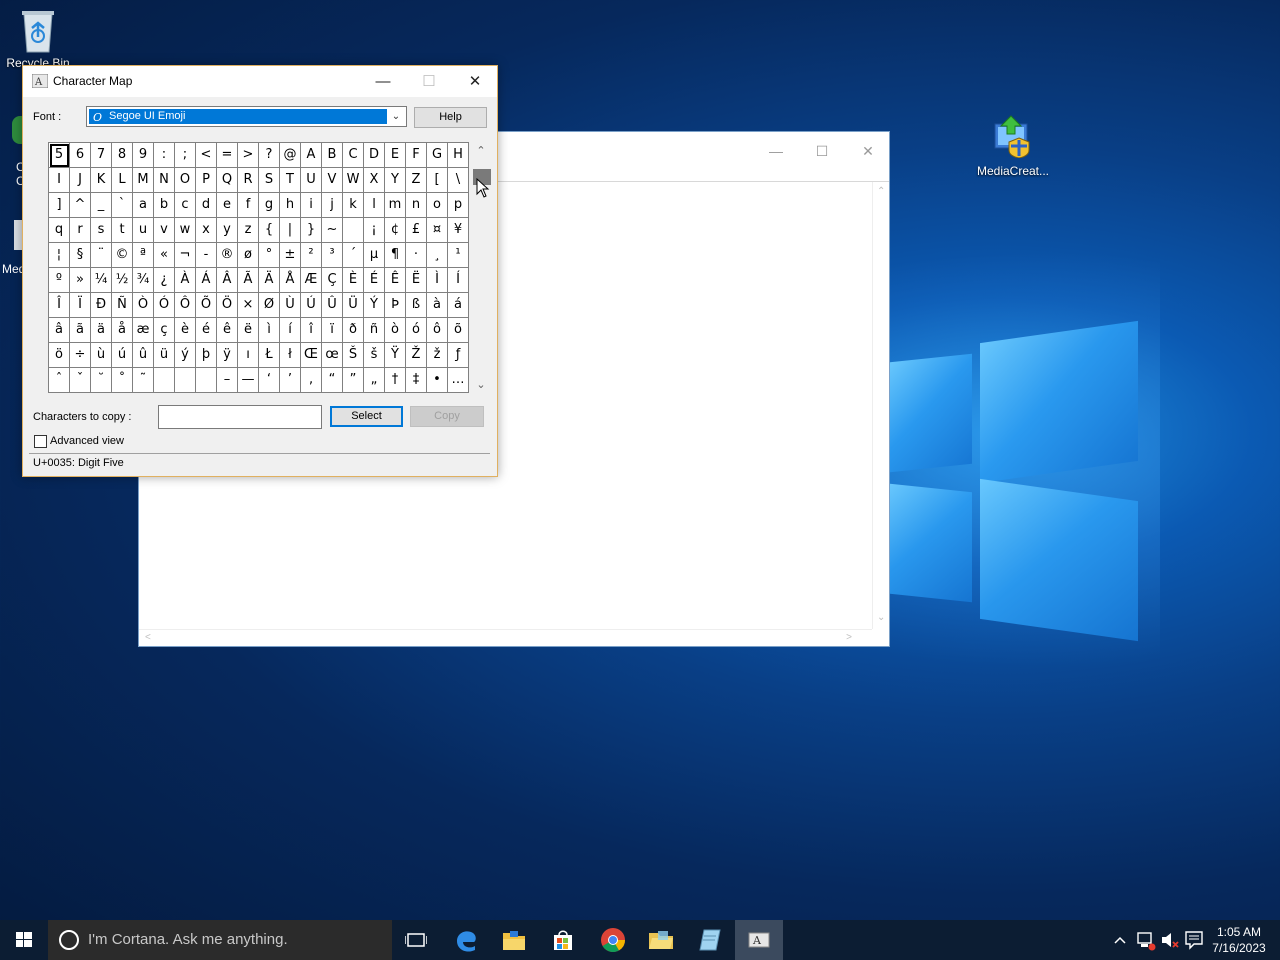  What do you see at coordinates (353, 255) in the screenshot?
I see `char-cell: ´` at bounding box center [353, 255].